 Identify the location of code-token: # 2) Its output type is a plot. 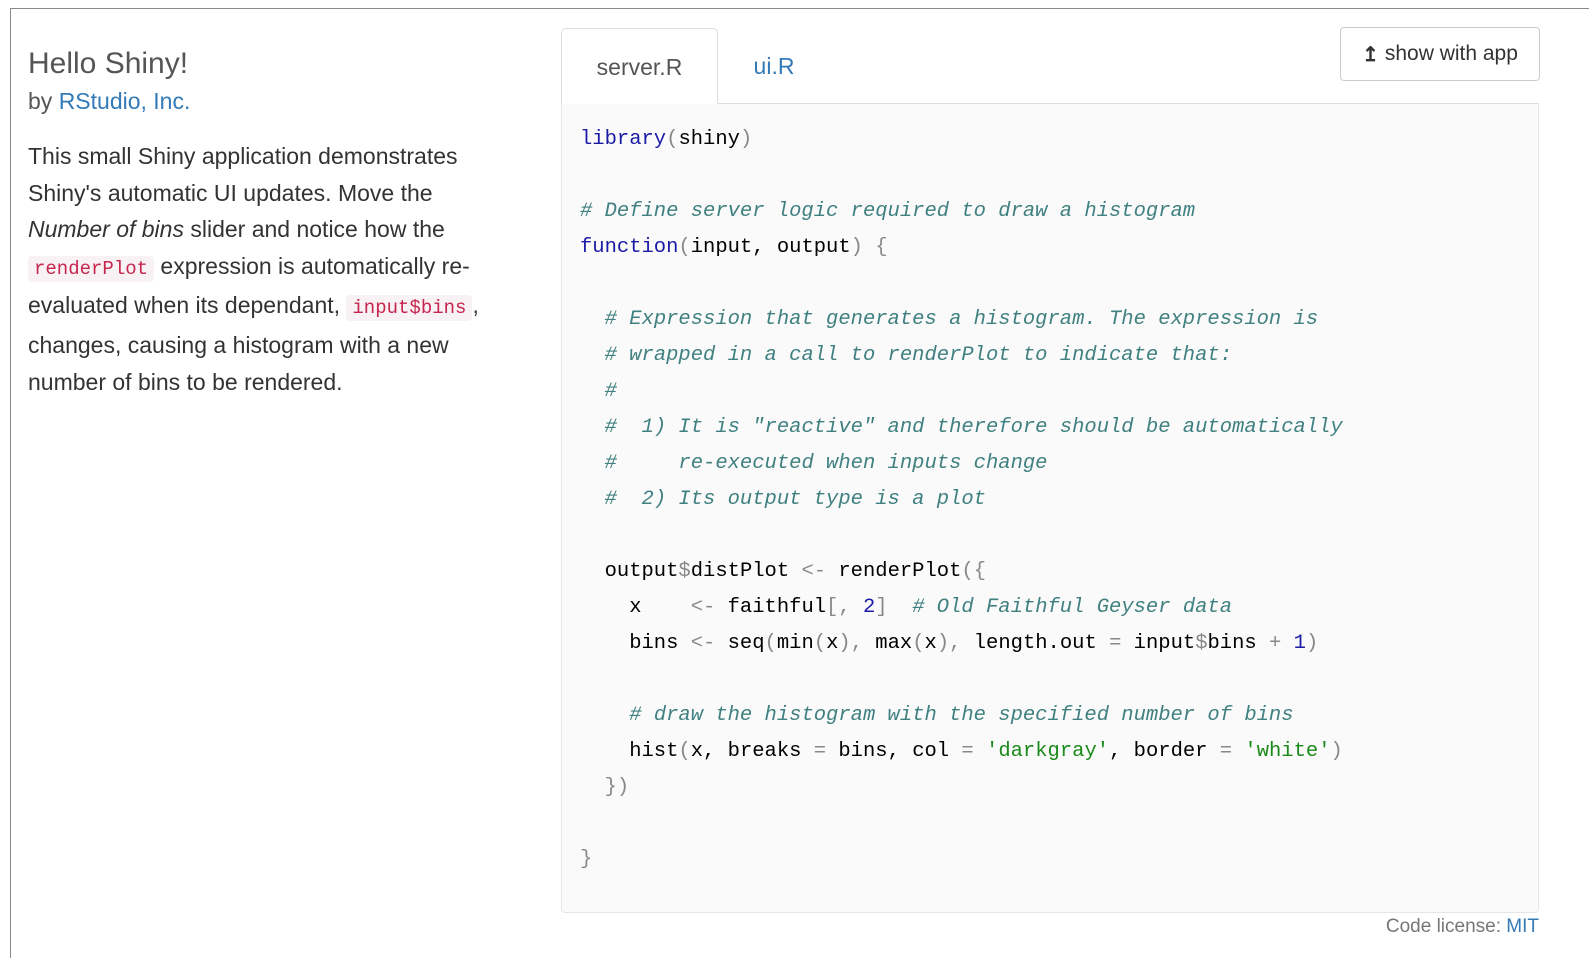
(795, 499).